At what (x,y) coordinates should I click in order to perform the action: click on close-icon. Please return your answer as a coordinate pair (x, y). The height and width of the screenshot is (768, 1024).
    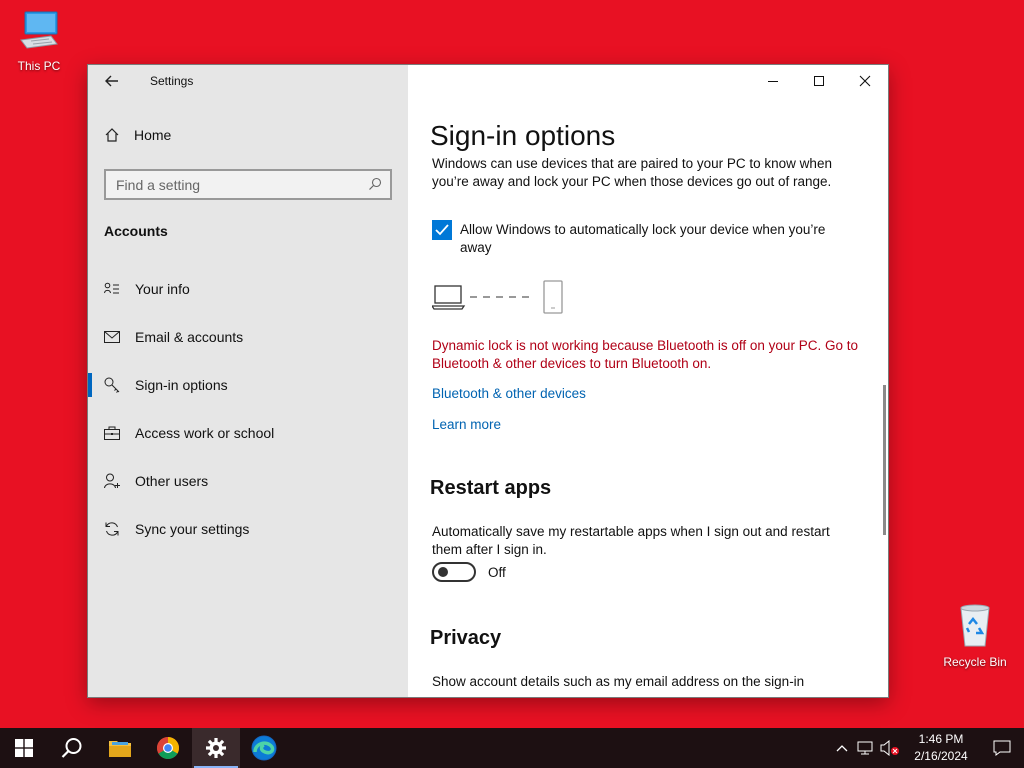
    Looking at the image, I should click on (865, 81).